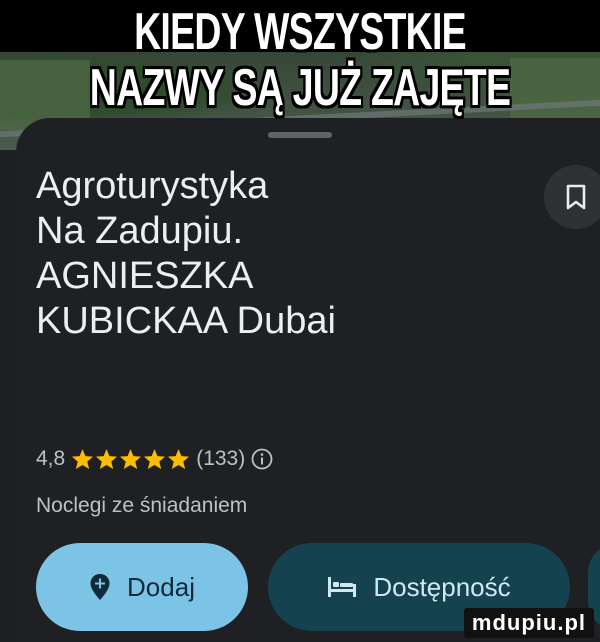 This screenshot has width=600, height=642. I want to click on star-rating, so click(130, 459).